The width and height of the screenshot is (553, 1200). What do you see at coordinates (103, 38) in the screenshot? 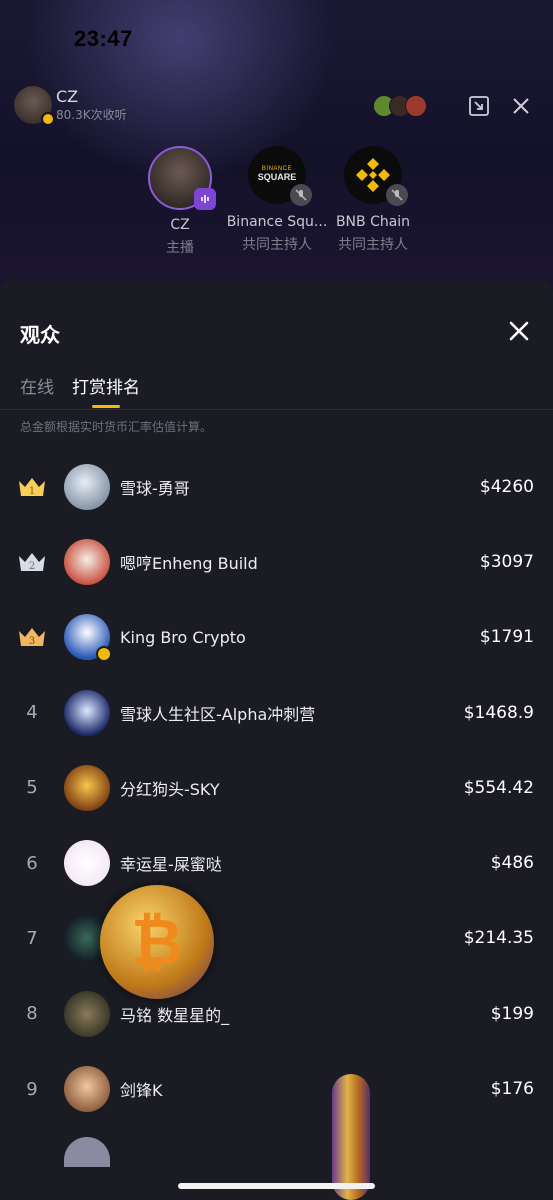
I see `status-time: 23:47` at bounding box center [103, 38].